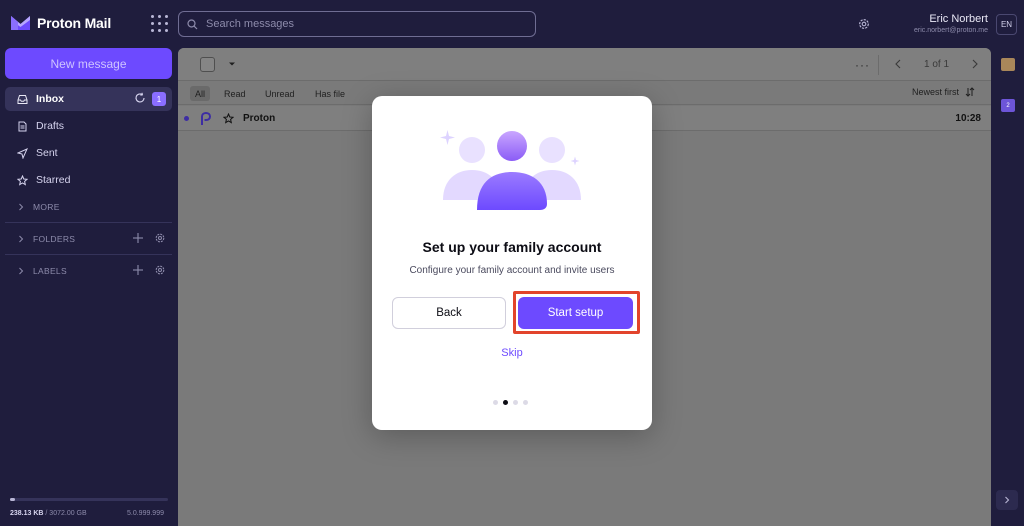 The height and width of the screenshot is (526, 1024). What do you see at coordinates (206, 118) in the screenshot?
I see `proton-sender-icon` at bounding box center [206, 118].